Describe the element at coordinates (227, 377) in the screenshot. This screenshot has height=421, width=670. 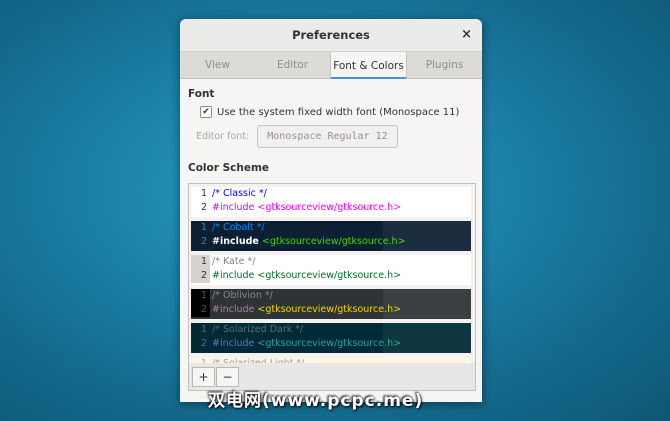
I see `remove-scheme-button: −` at that location.